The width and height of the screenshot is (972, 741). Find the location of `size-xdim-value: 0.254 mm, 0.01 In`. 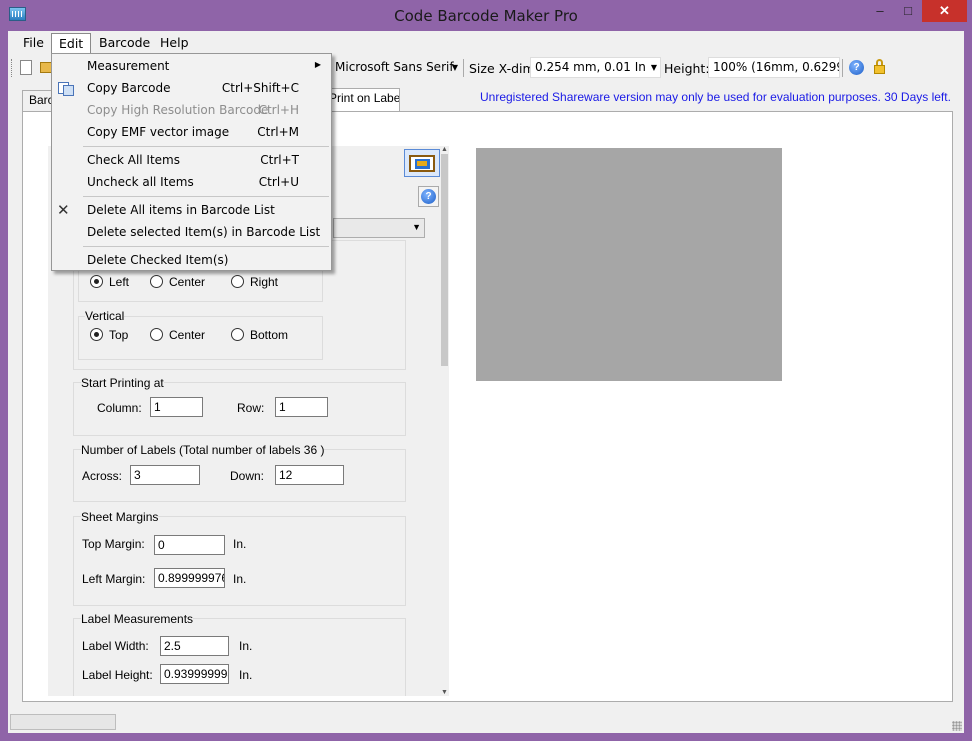

size-xdim-value: 0.254 mm, 0.01 In is located at coordinates (590, 67).